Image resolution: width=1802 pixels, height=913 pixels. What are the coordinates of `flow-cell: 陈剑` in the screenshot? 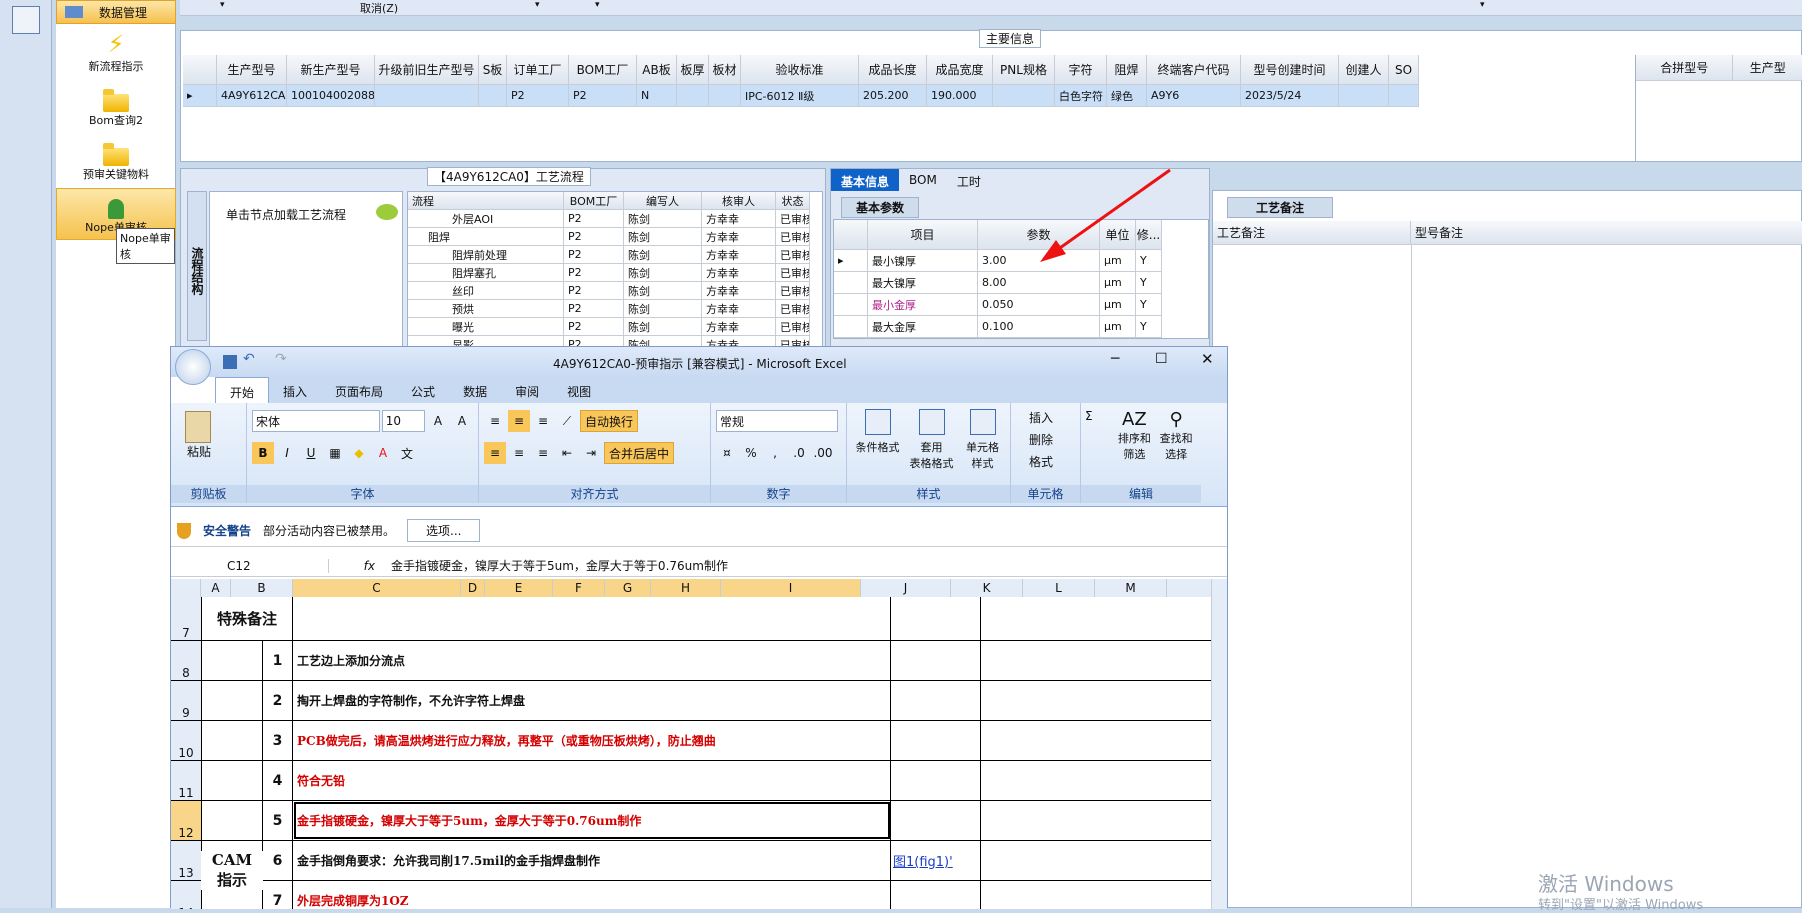 It's located at (663, 237).